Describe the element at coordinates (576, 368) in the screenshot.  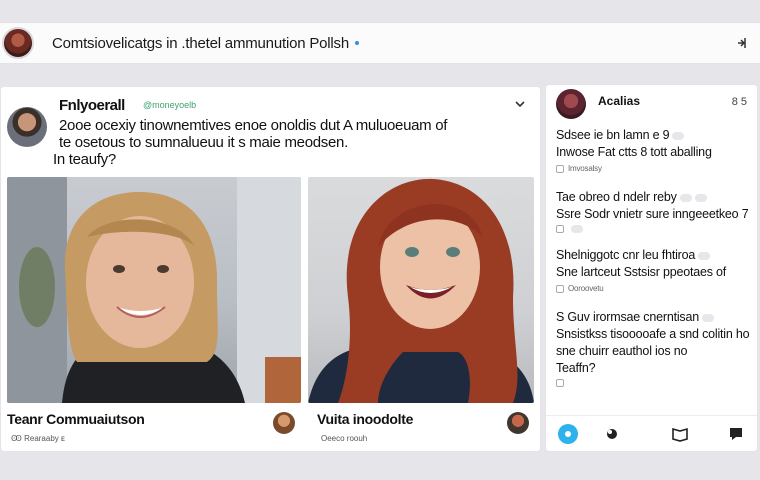
I see `comment-text: Teaffn?` at that location.